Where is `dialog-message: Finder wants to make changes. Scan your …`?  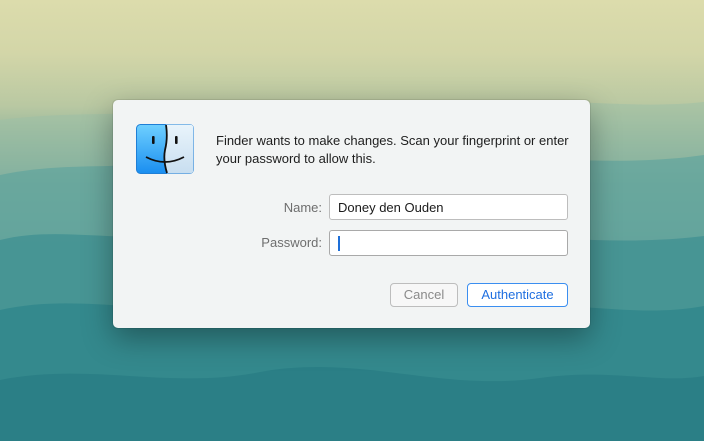 dialog-message: Finder wants to make changes. Scan your … is located at coordinates (392, 149).